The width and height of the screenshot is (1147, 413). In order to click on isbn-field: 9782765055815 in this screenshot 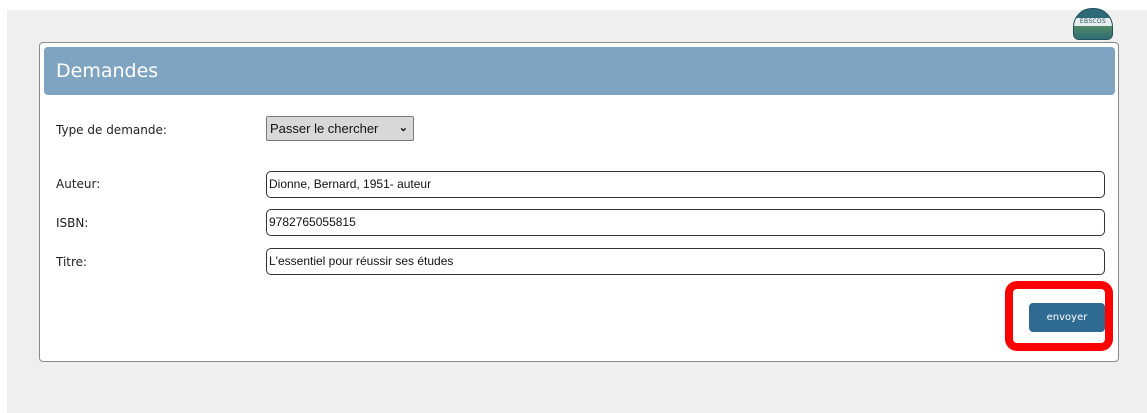, I will do `click(685, 222)`.